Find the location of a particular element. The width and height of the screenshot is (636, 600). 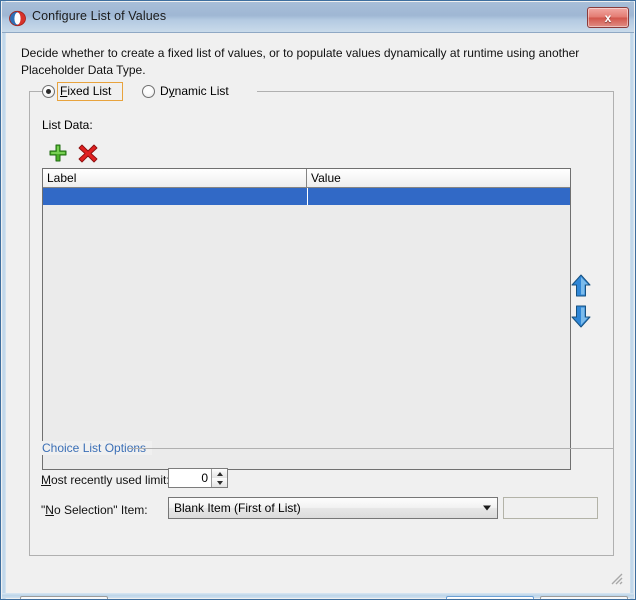

resize-grip is located at coordinates (617, 579).